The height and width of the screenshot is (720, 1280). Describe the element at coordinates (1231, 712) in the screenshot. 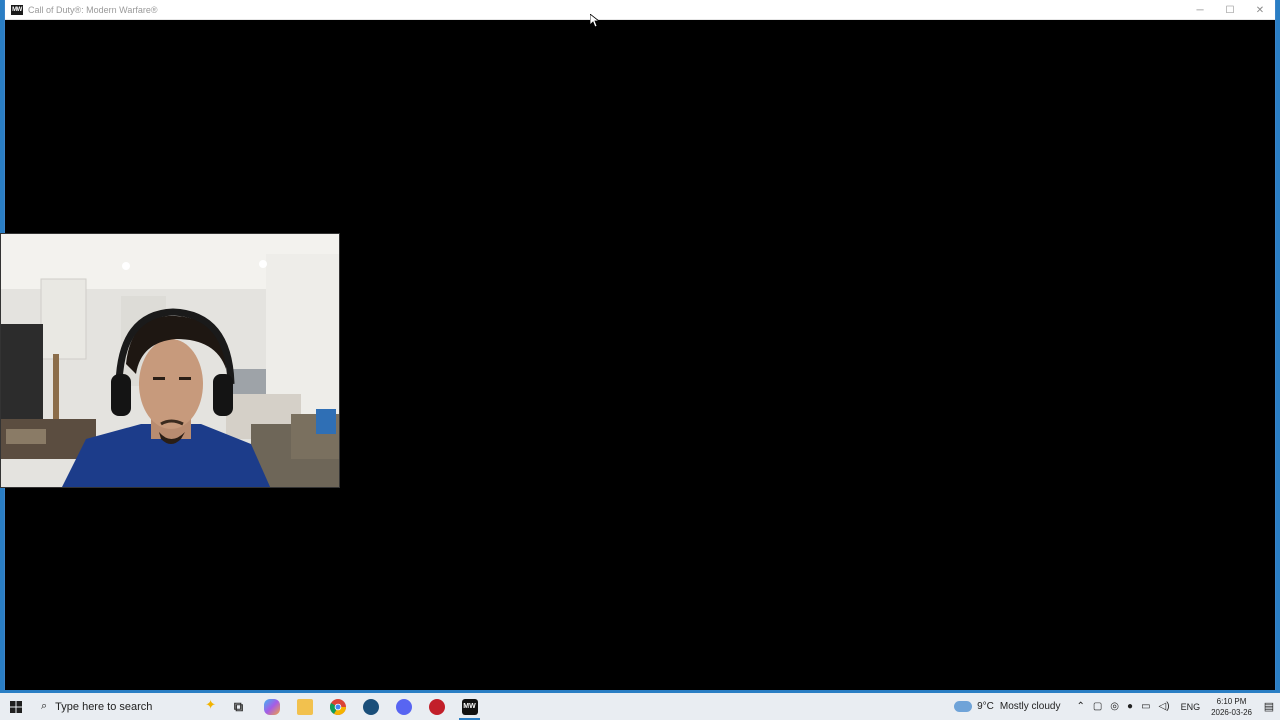

I see `clock-date: 2026-03-26` at that location.